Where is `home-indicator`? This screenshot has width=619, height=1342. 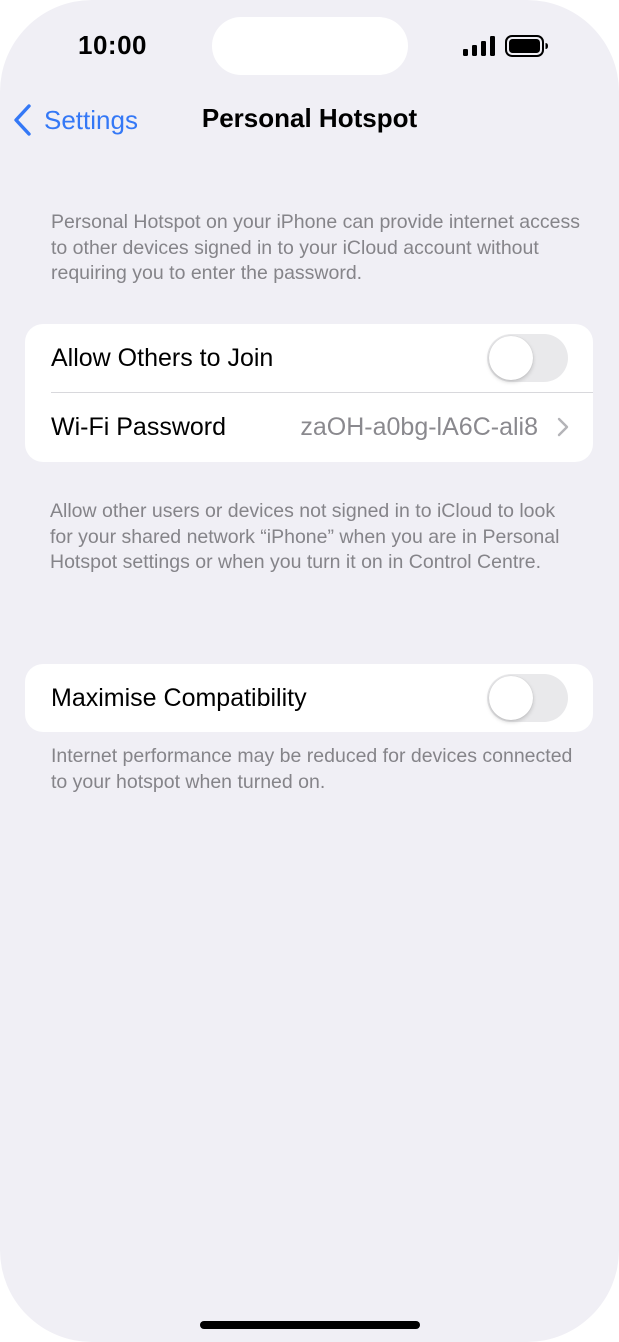
home-indicator is located at coordinates (310, 1325).